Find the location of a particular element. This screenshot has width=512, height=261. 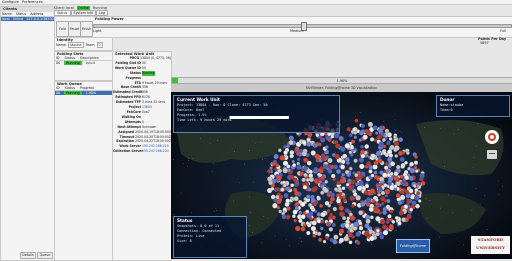

name-label: Name is located at coordinates (61, 45).